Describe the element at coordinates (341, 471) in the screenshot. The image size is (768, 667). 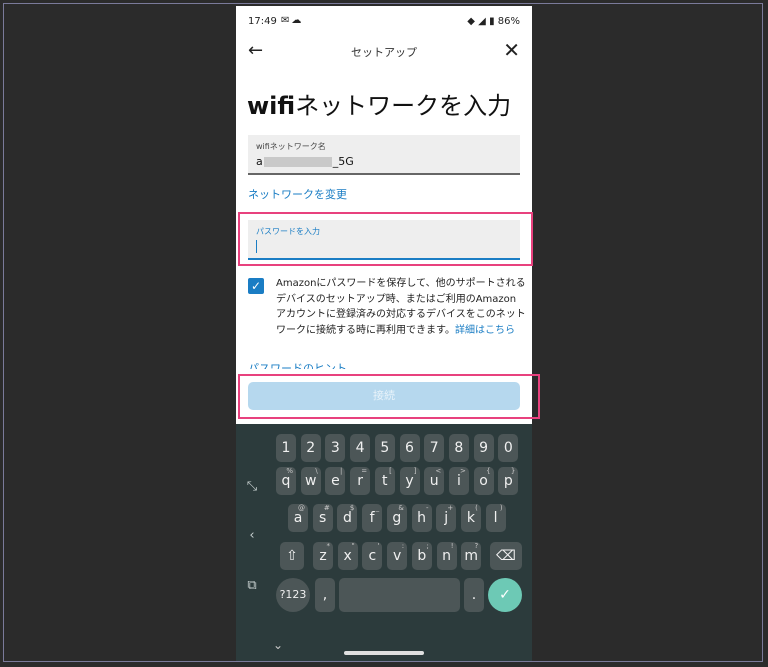
I see `key-alt-symbol: |` at that location.